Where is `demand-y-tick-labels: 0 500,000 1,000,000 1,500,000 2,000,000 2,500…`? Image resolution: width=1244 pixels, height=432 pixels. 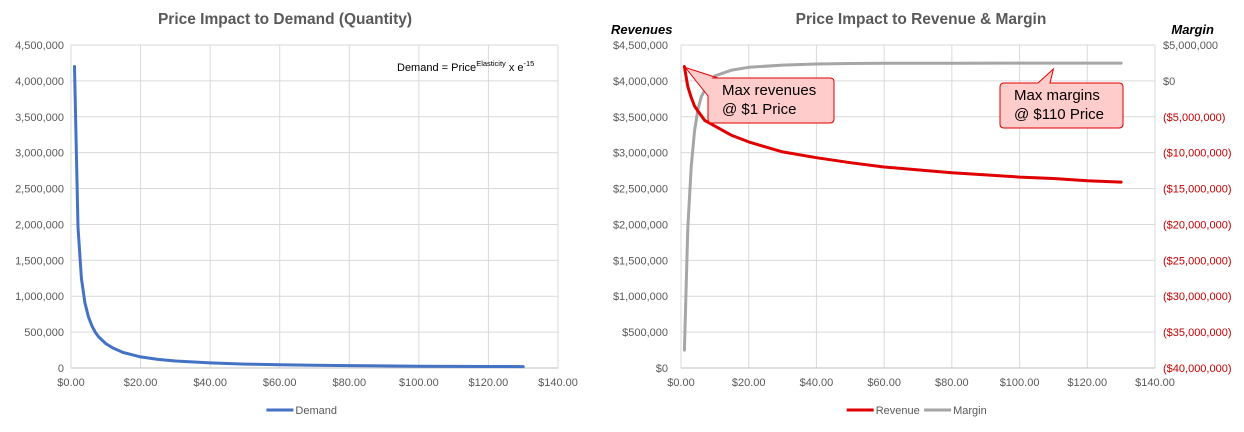 demand-y-tick-labels: 0 500,000 1,000,000 1,500,000 2,000,000 2,500… is located at coordinates (39, 207).